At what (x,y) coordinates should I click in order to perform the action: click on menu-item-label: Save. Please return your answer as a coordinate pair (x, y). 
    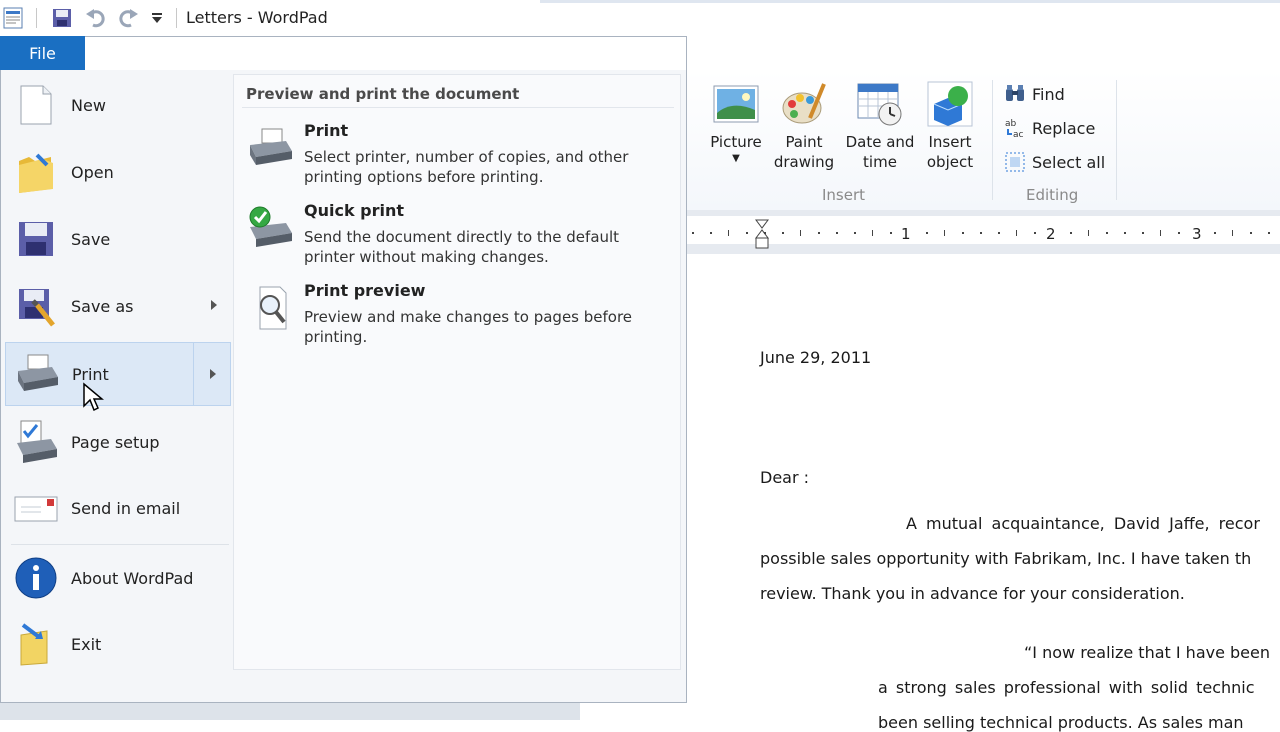
    Looking at the image, I should click on (91, 239).